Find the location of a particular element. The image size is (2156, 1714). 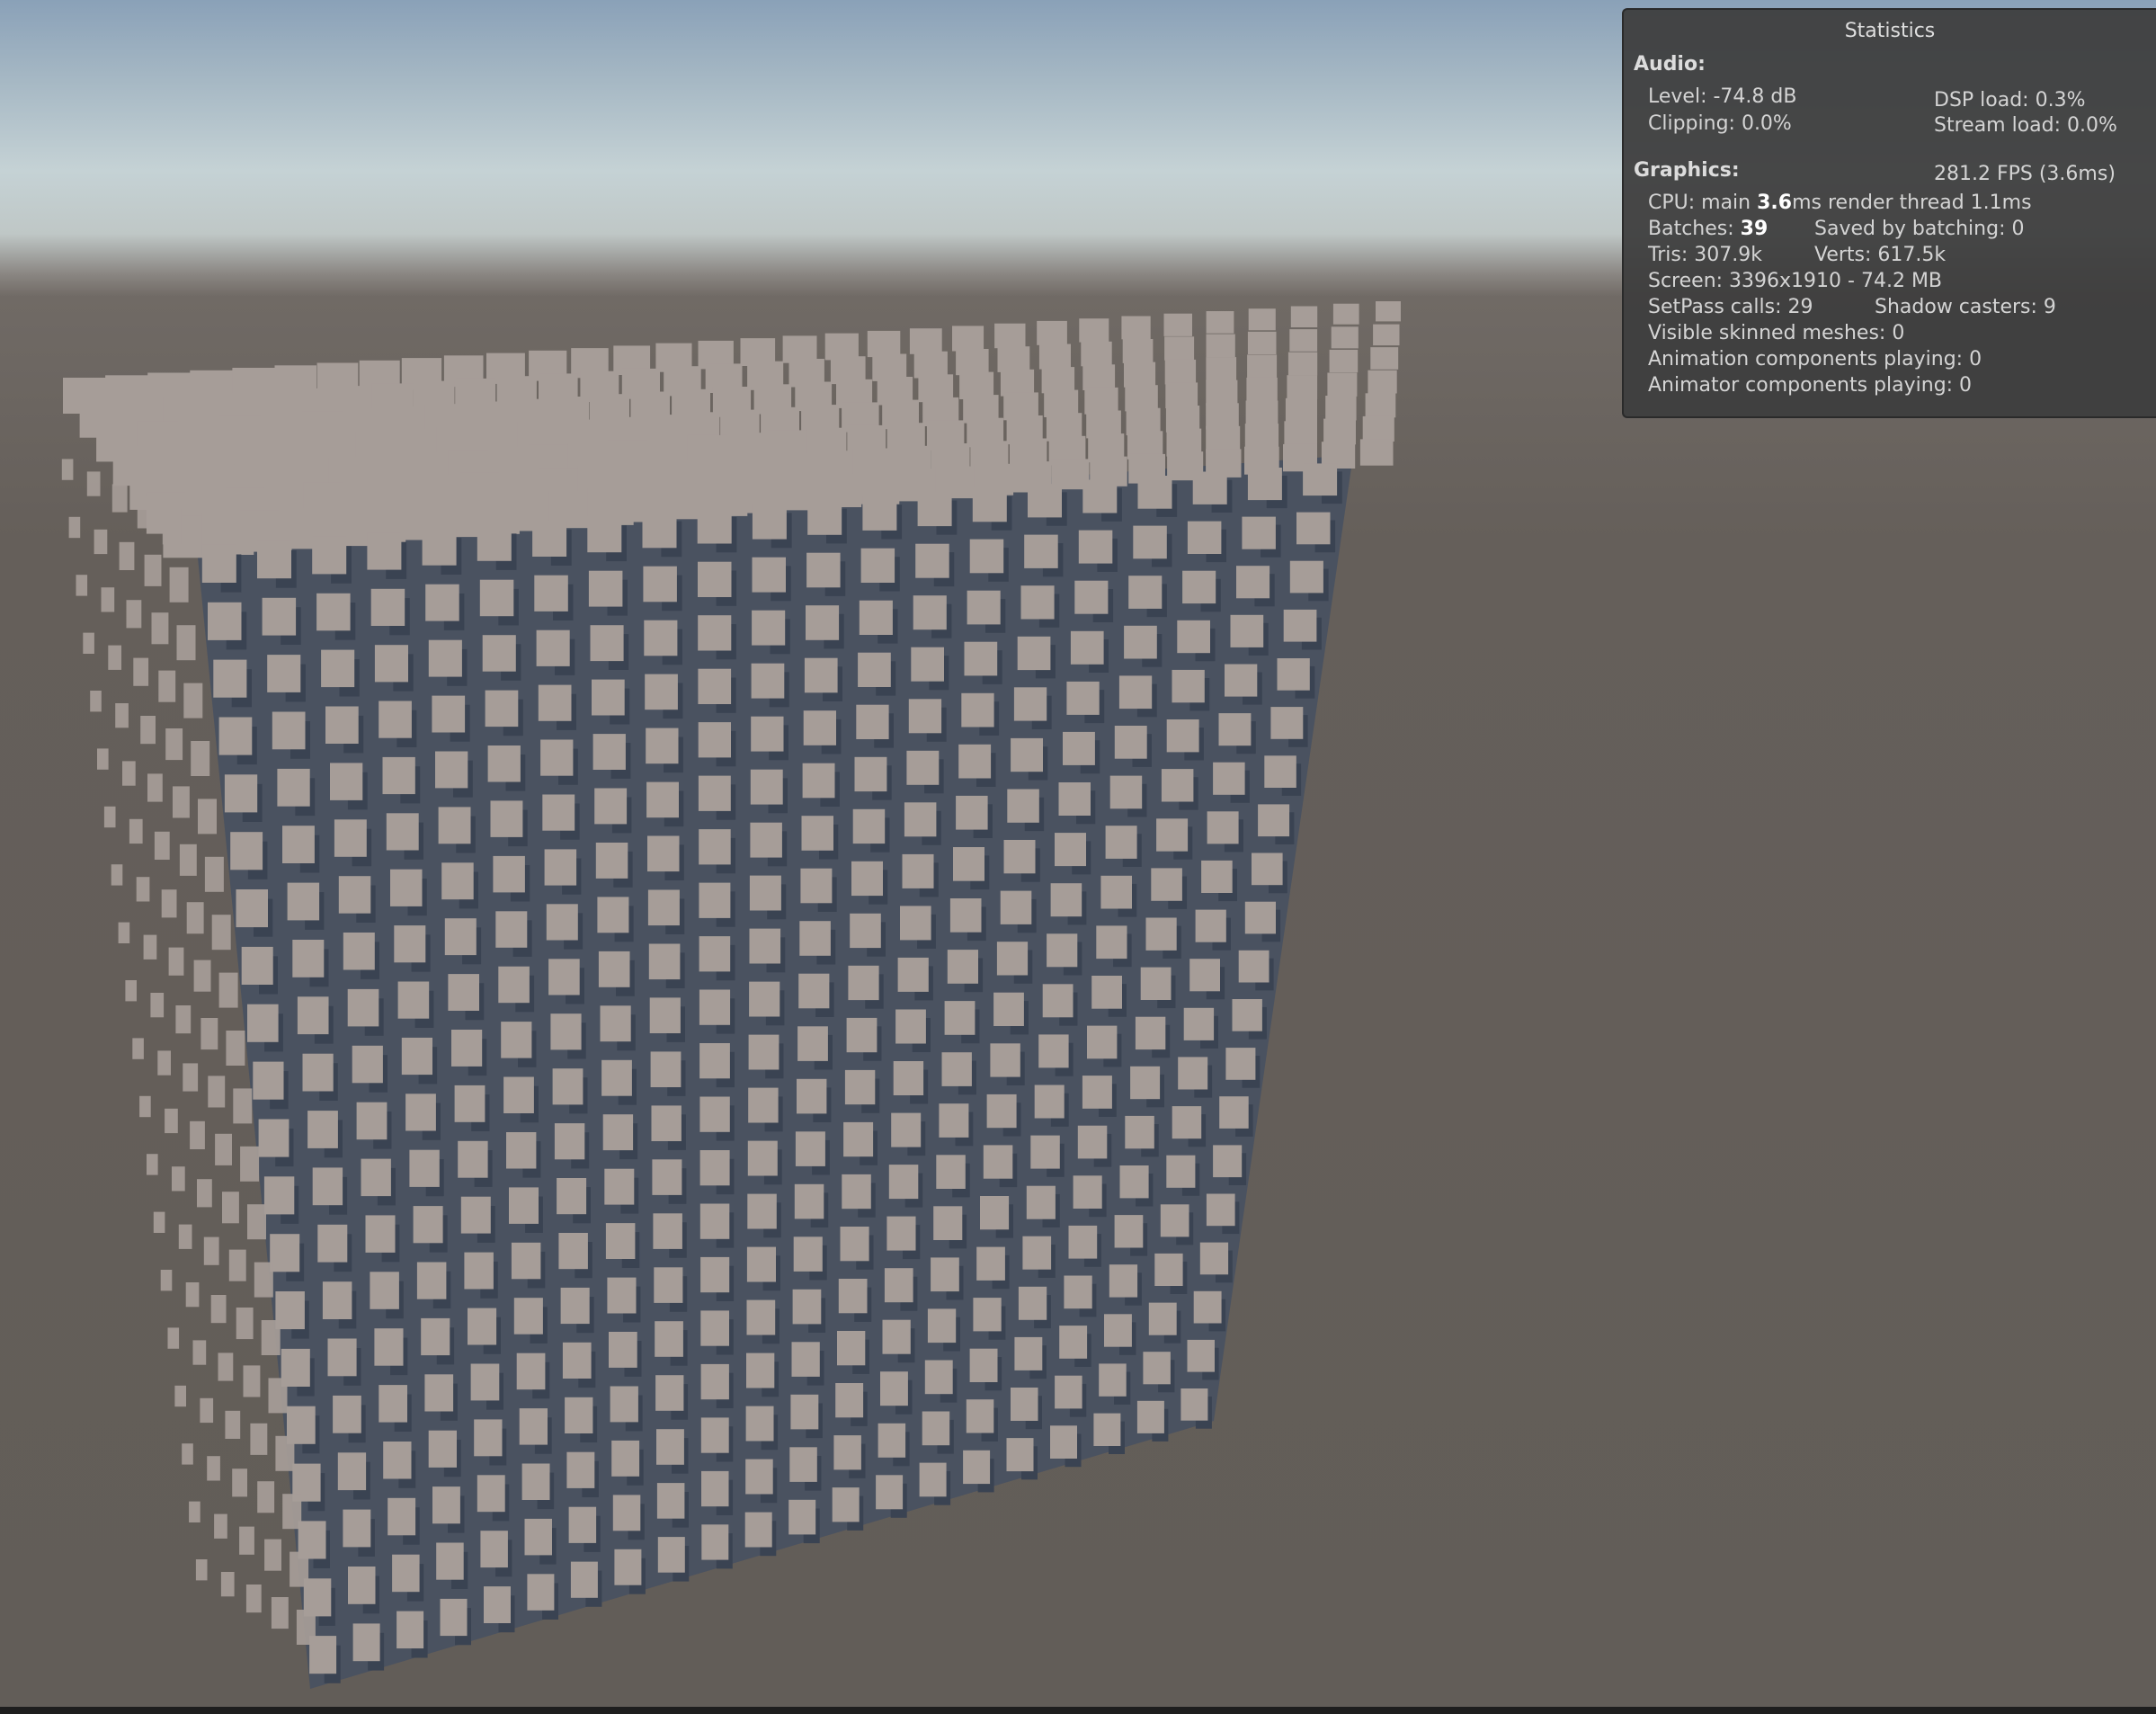

graphics-batches: Batches: 39 is located at coordinates (1708, 229).